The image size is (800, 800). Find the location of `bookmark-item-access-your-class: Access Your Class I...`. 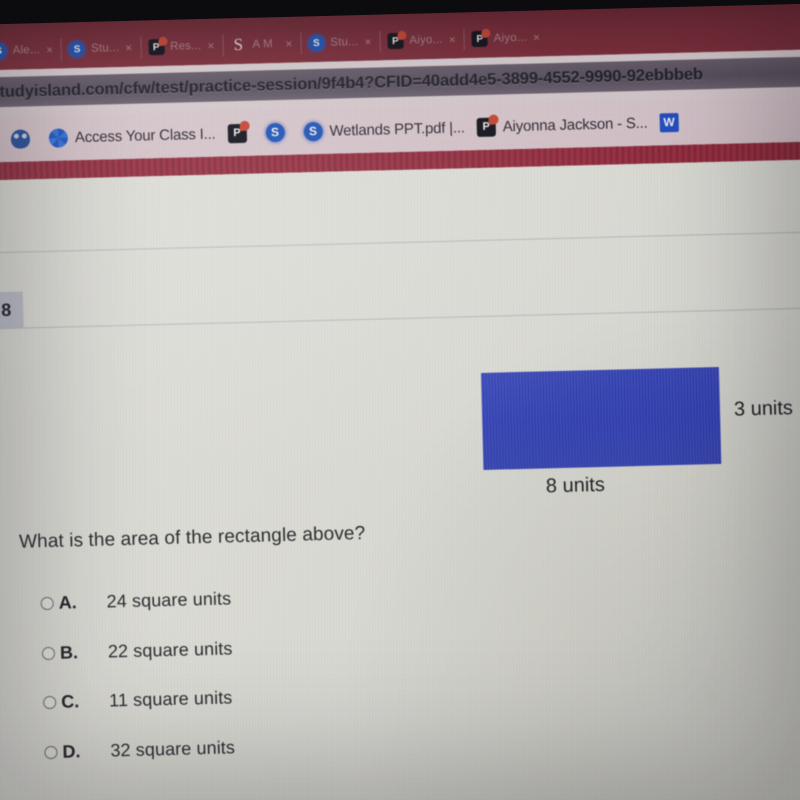

bookmark-item-access-your-class: Access Your Class I... is located at coordinates (132, 136).